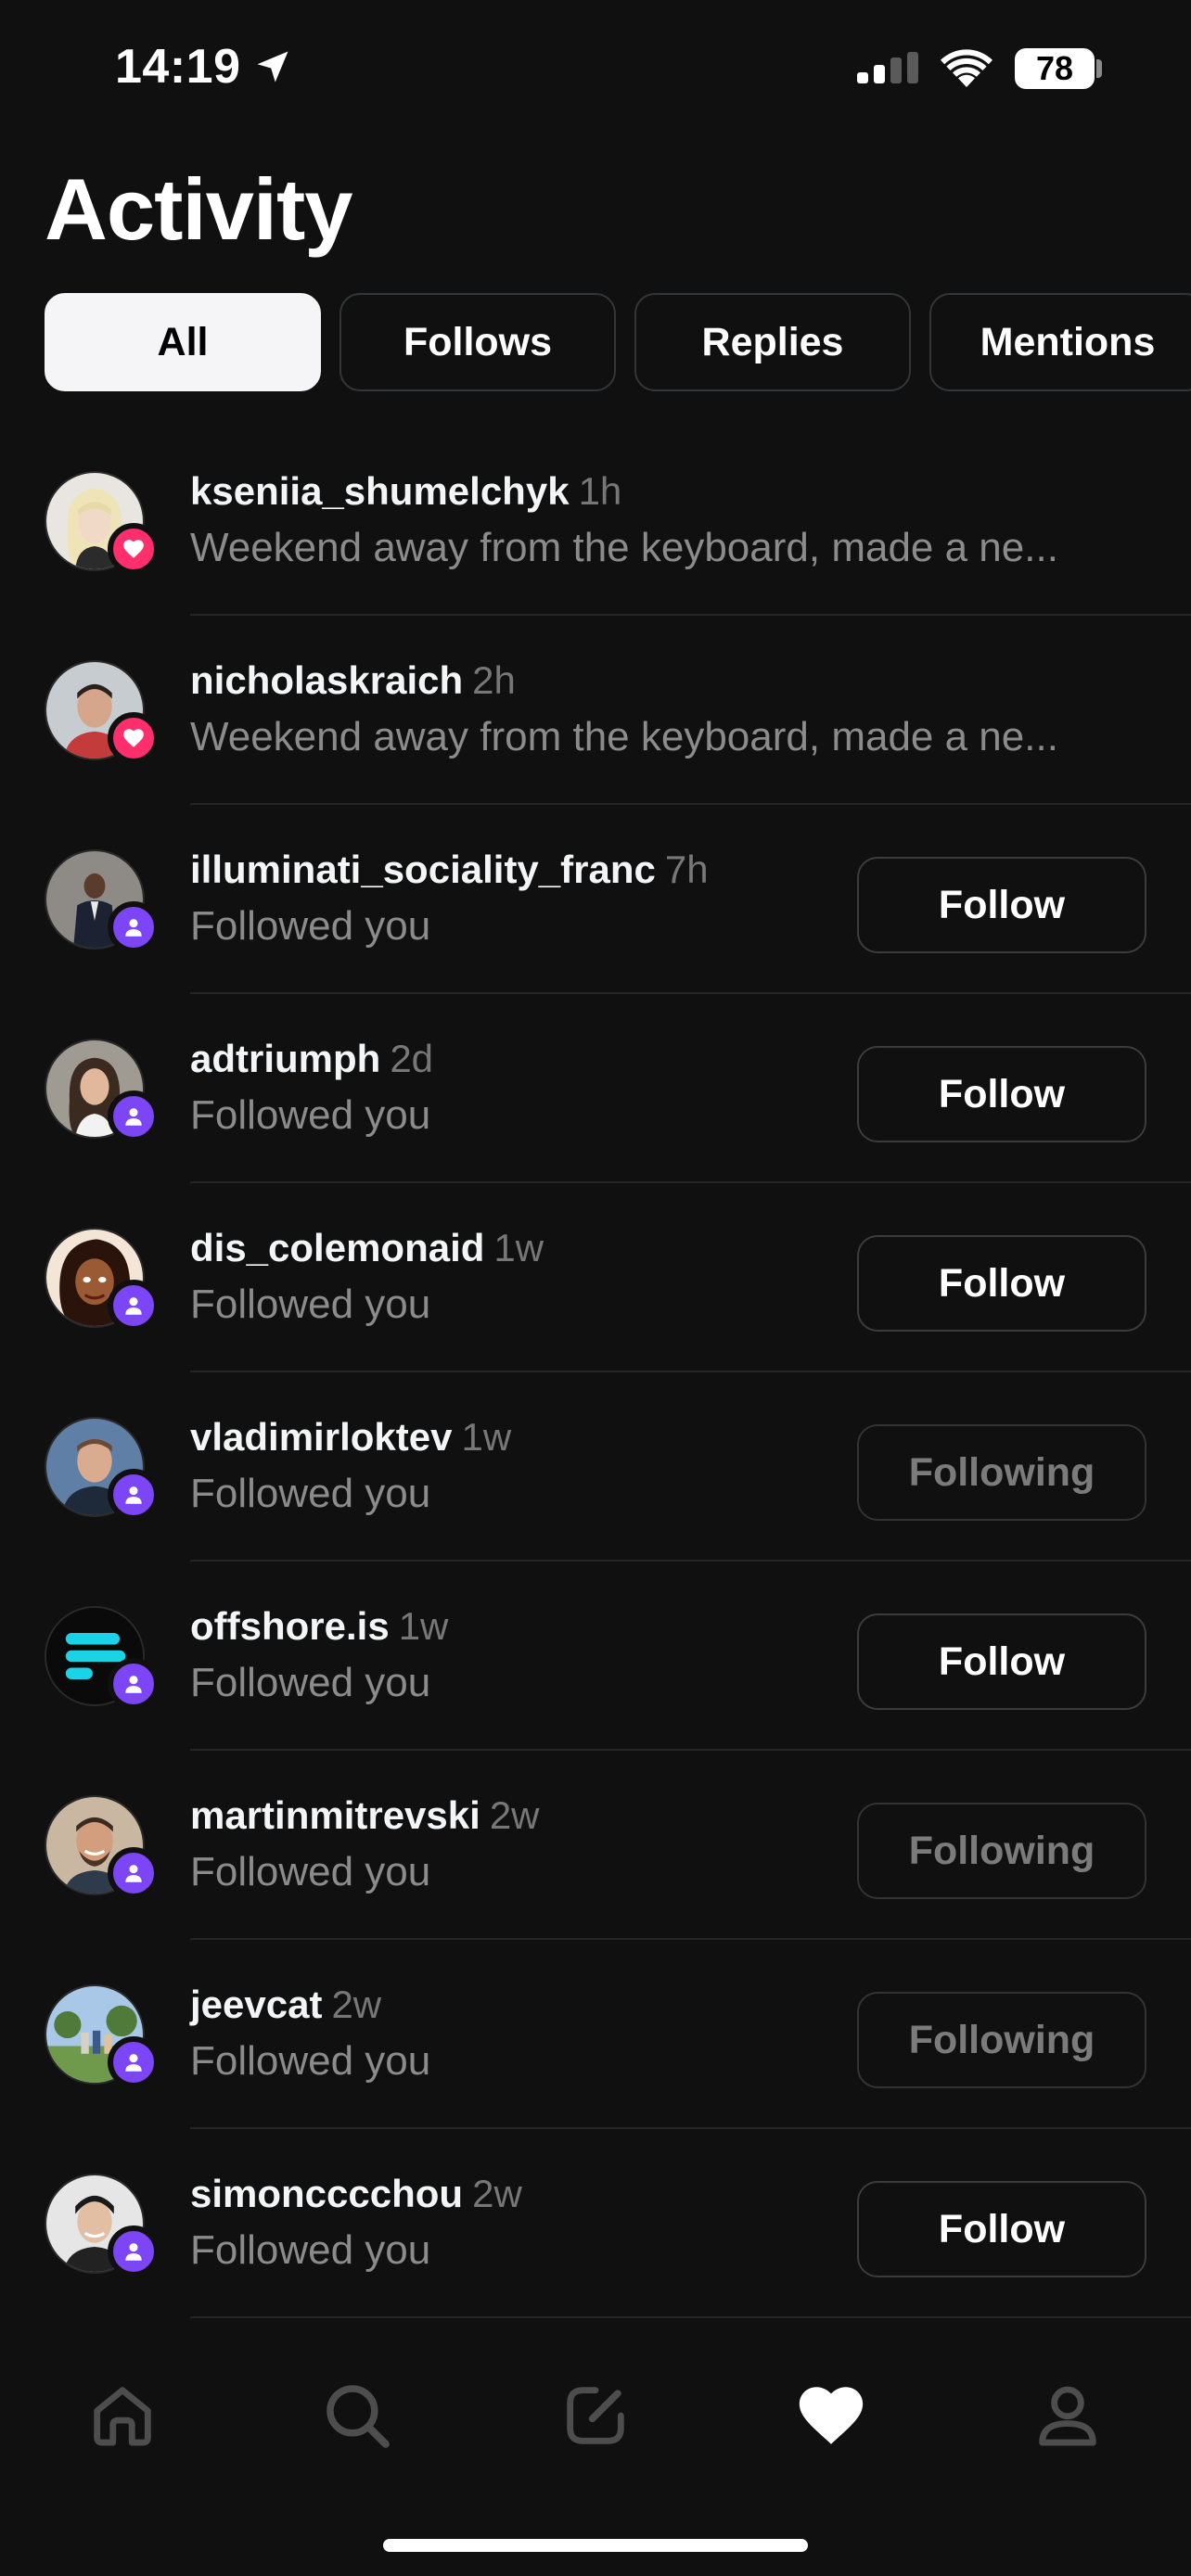 This screenshot has width=1191, height=2576. I want to click on nav-search, so click(357, 2415).